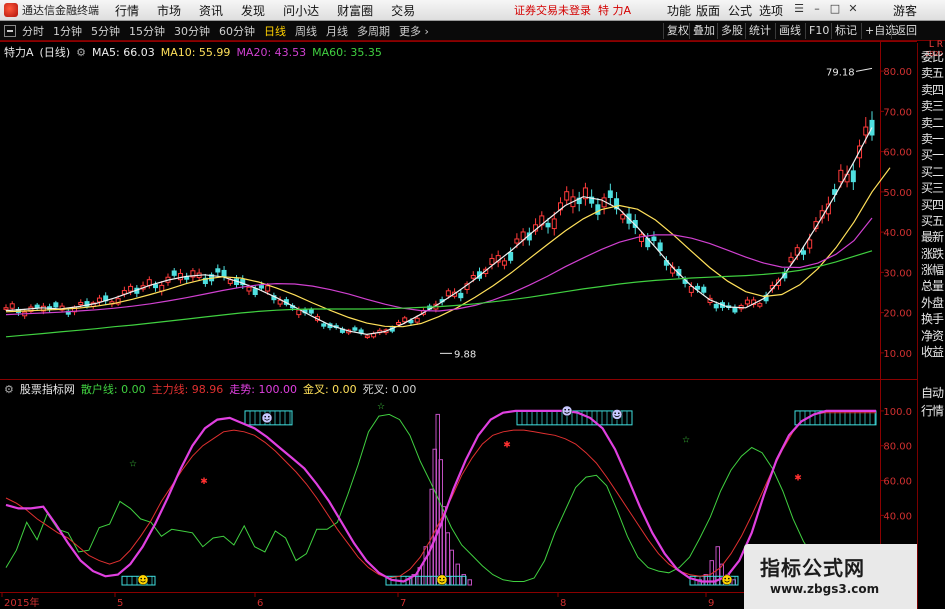 The image size is (945, 609). I want to click on sell-star-marker: ☆, so click(133, 465).